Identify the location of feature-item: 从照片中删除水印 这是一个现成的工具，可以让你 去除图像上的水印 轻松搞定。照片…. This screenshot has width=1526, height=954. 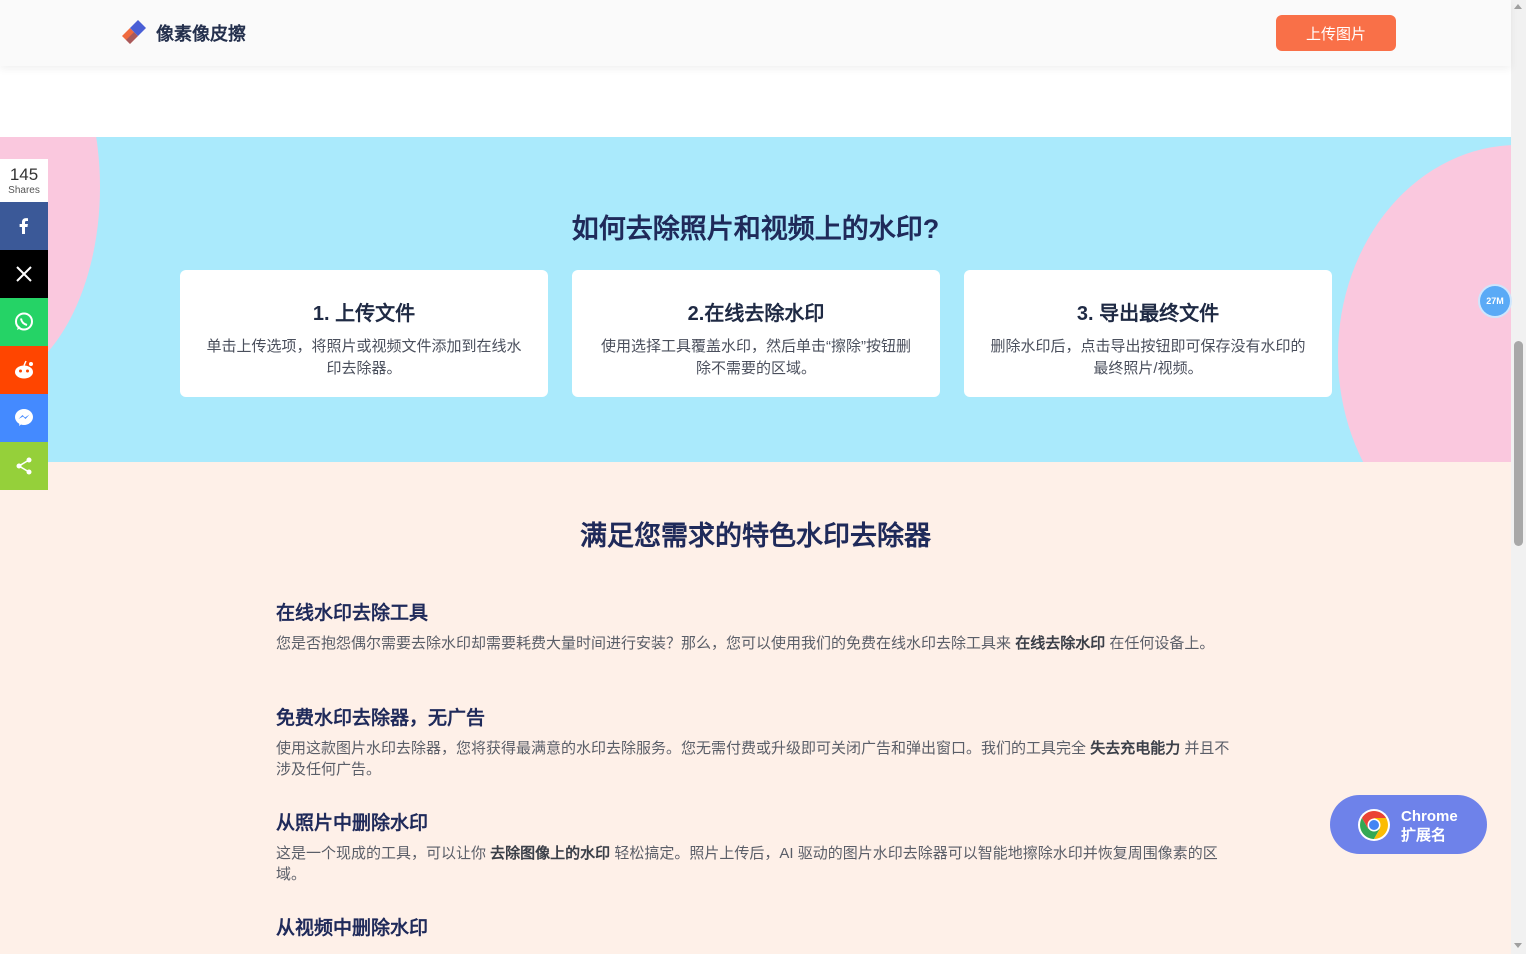
(756, 846).